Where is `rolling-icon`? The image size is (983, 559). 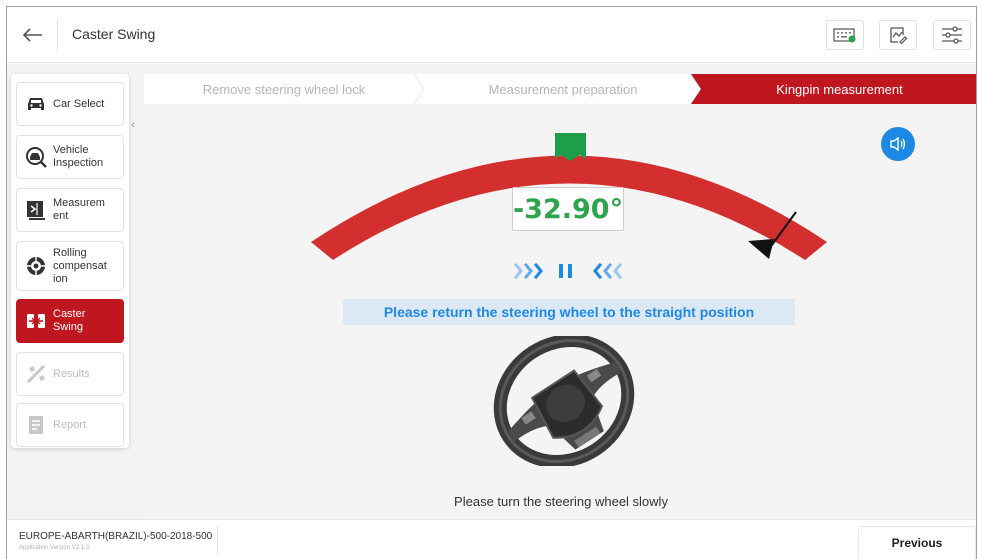 rolling-icon is located at coordinates (36, 266).